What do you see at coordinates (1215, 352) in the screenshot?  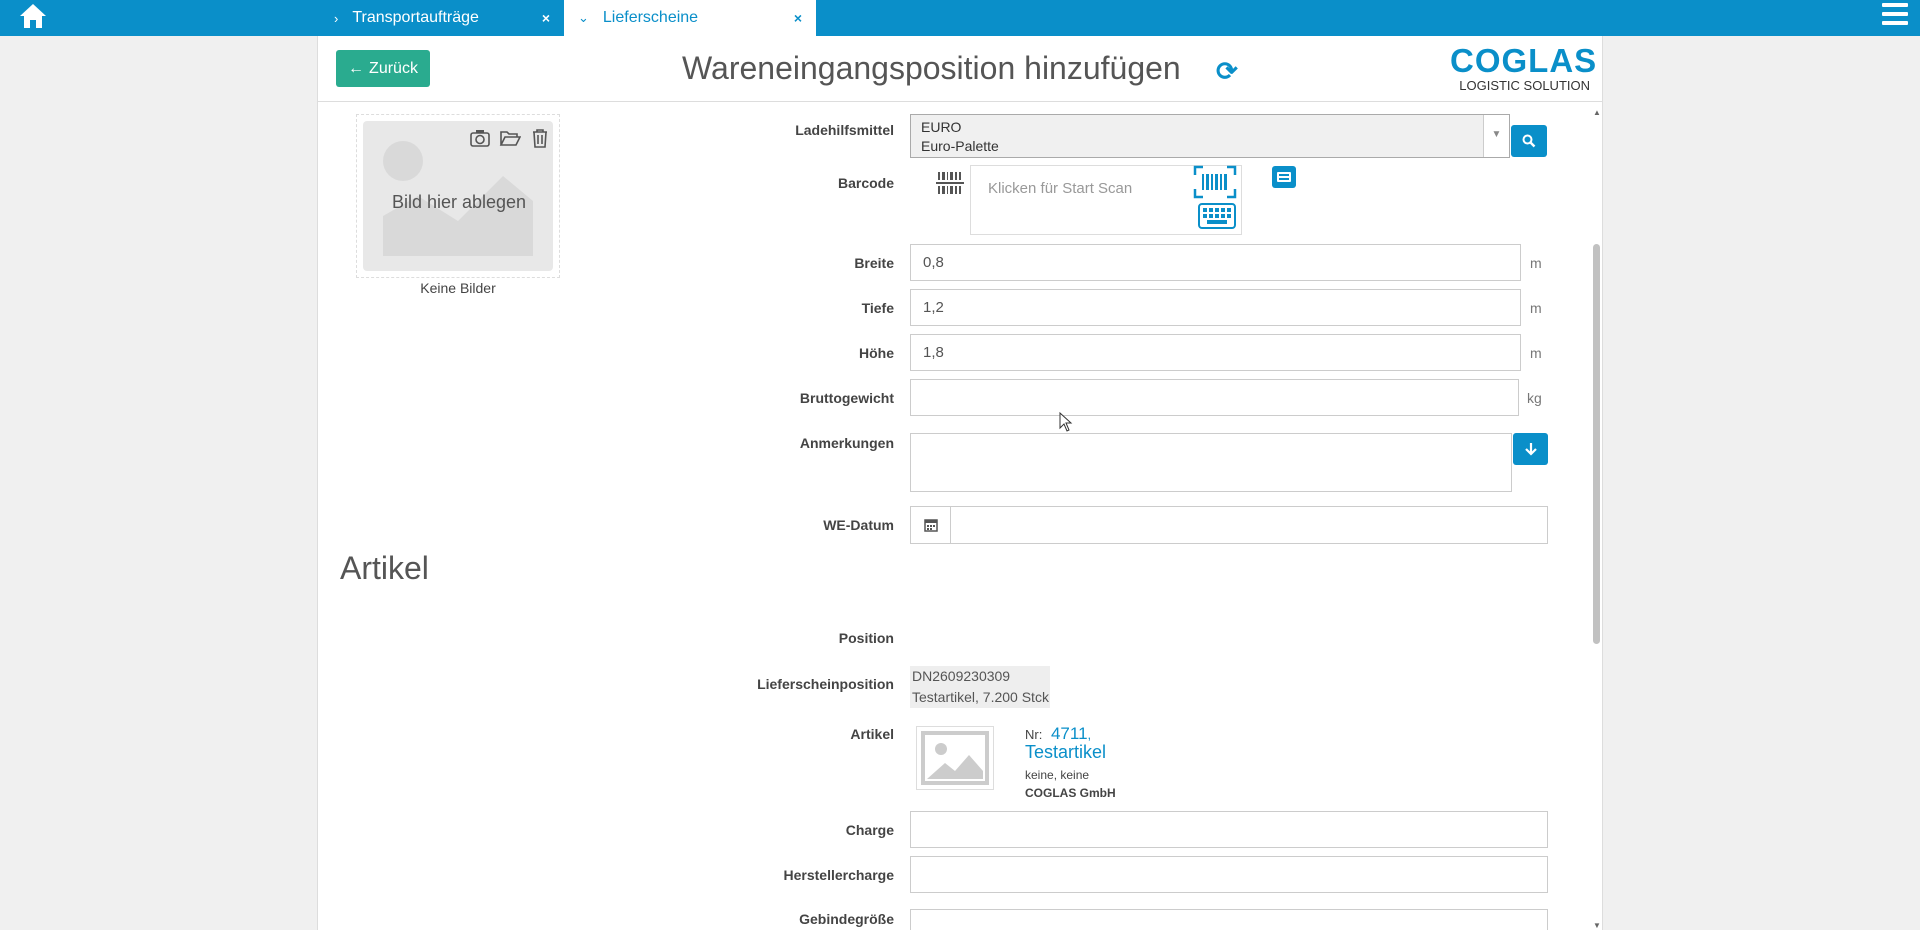 I see `hoehe-input: 1,8` at bounding box center [1215, 352].